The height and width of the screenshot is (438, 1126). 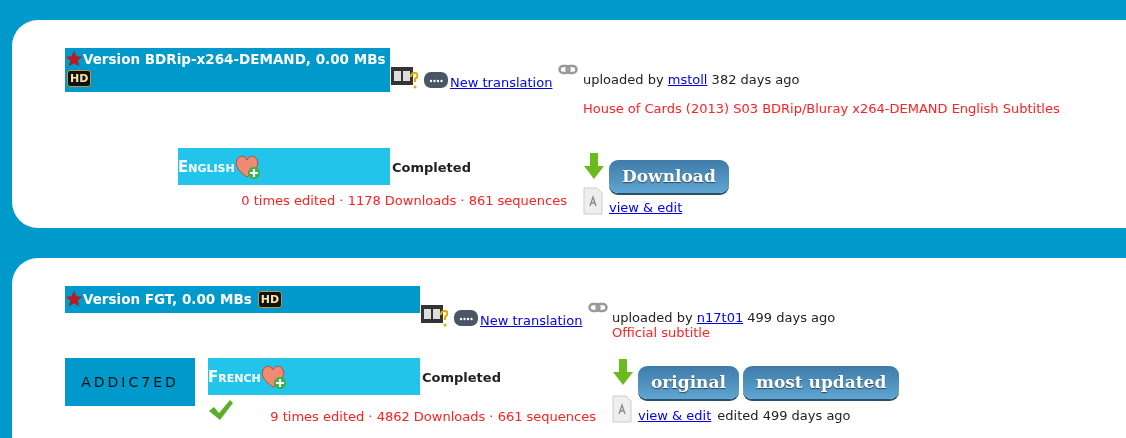 I want to click on upload-info: uploaded by mstoll 382 days ago, so click(x=692, y=79).